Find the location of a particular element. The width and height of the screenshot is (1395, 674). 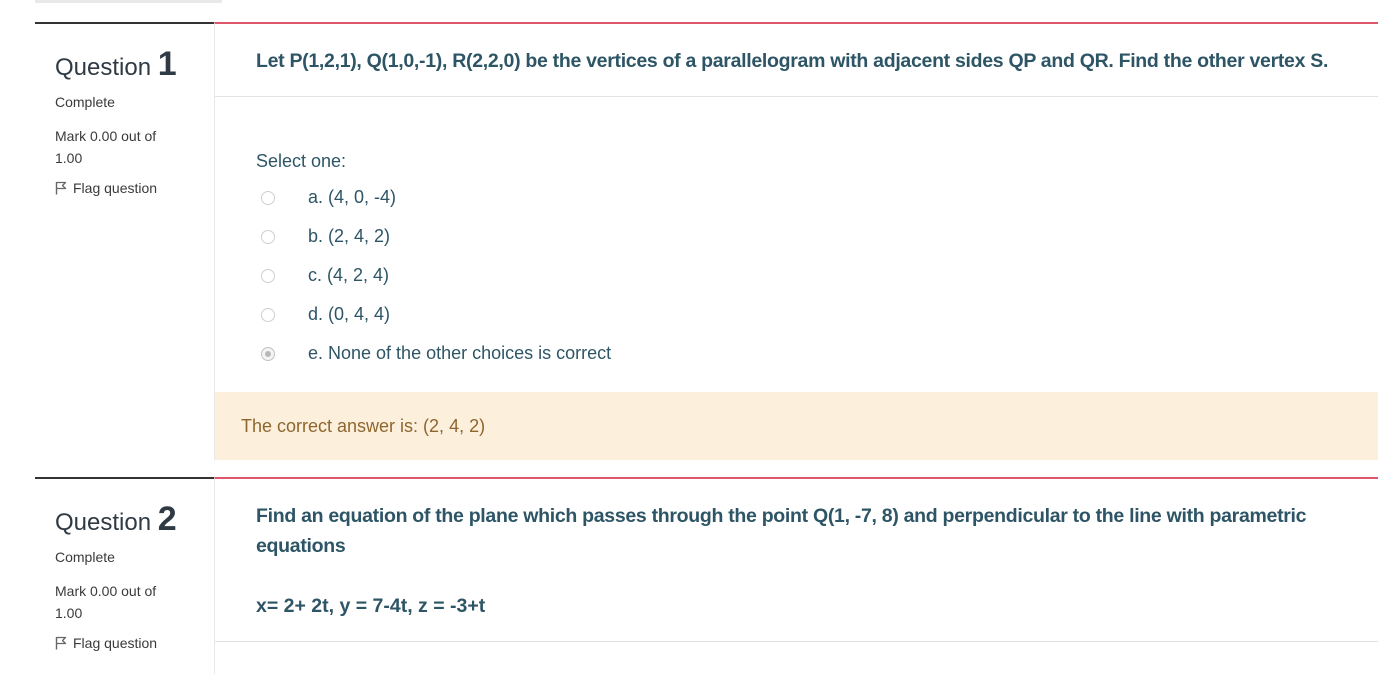

question-number-value: 1 is located at coordinates (167, 64).